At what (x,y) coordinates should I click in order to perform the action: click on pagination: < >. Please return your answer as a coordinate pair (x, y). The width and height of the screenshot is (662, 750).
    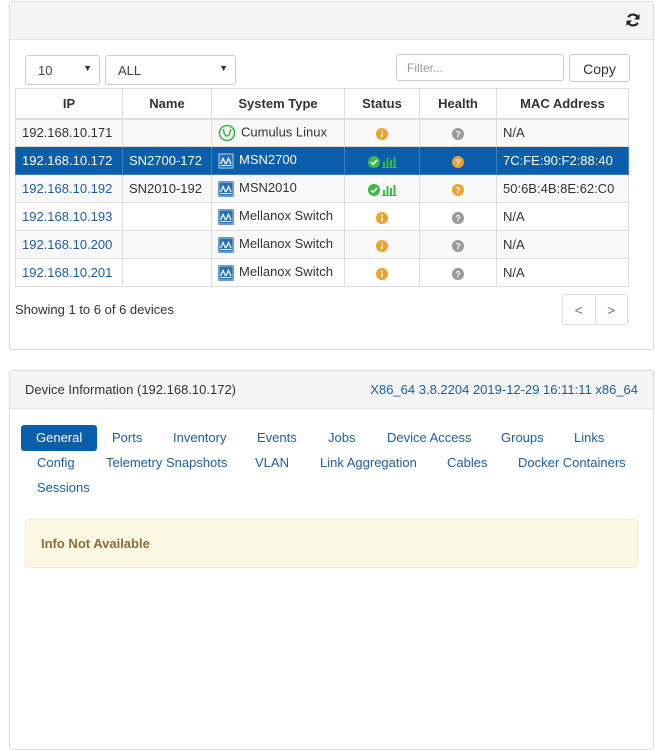
    Looking at the image, I should click on (595, 309).